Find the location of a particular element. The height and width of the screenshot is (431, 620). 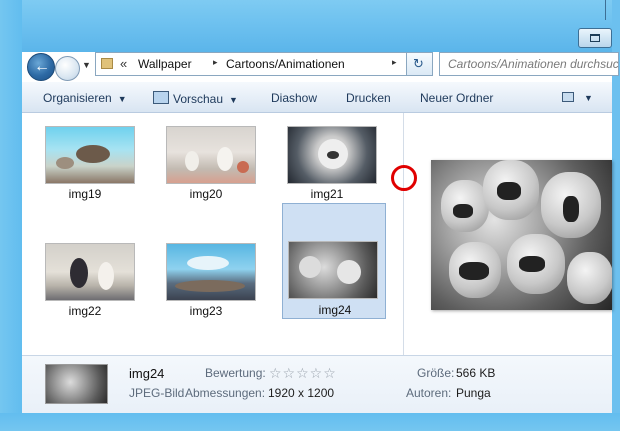

maximize-icon is located at coordinates (595, 38).